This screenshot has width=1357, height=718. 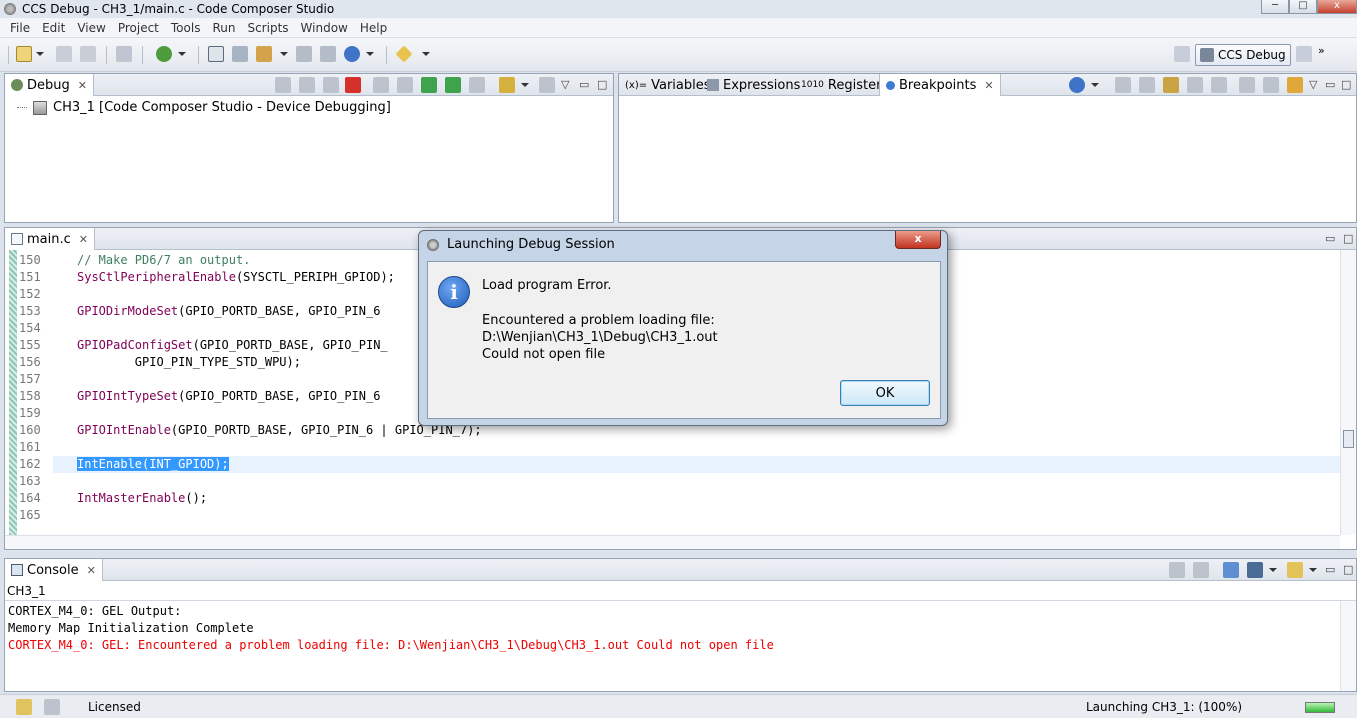 What do you see at coordinates (49, 85) in the screenshot?
I see `tab-debug: Debug ✕` at bounding box center [49, 85].